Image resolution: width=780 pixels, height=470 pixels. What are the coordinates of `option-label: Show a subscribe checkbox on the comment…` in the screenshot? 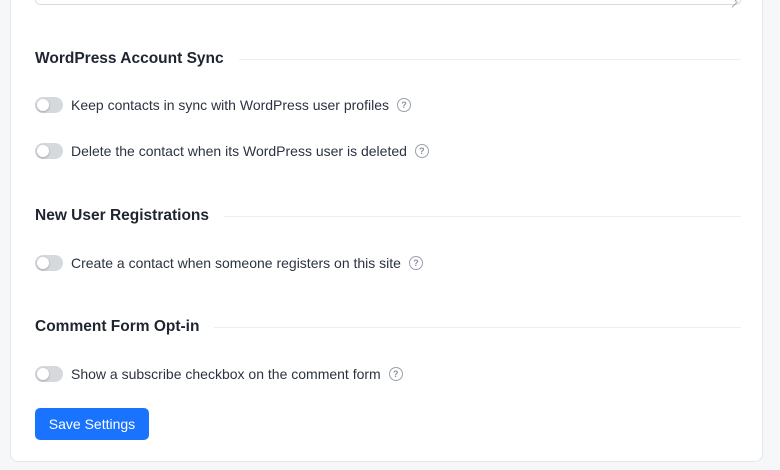 It's located at (226, 374).